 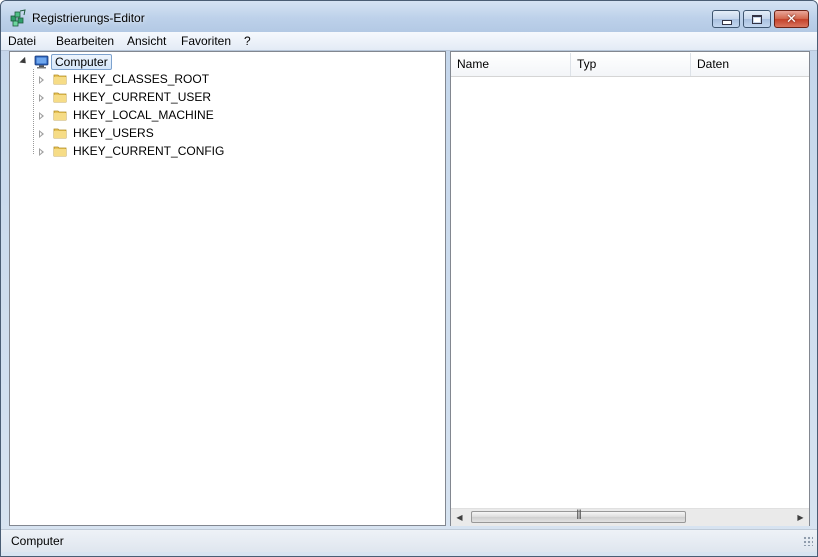 I want to click on title-bar: Registrierungs-Editor ✕, so click(x=409, y=16).